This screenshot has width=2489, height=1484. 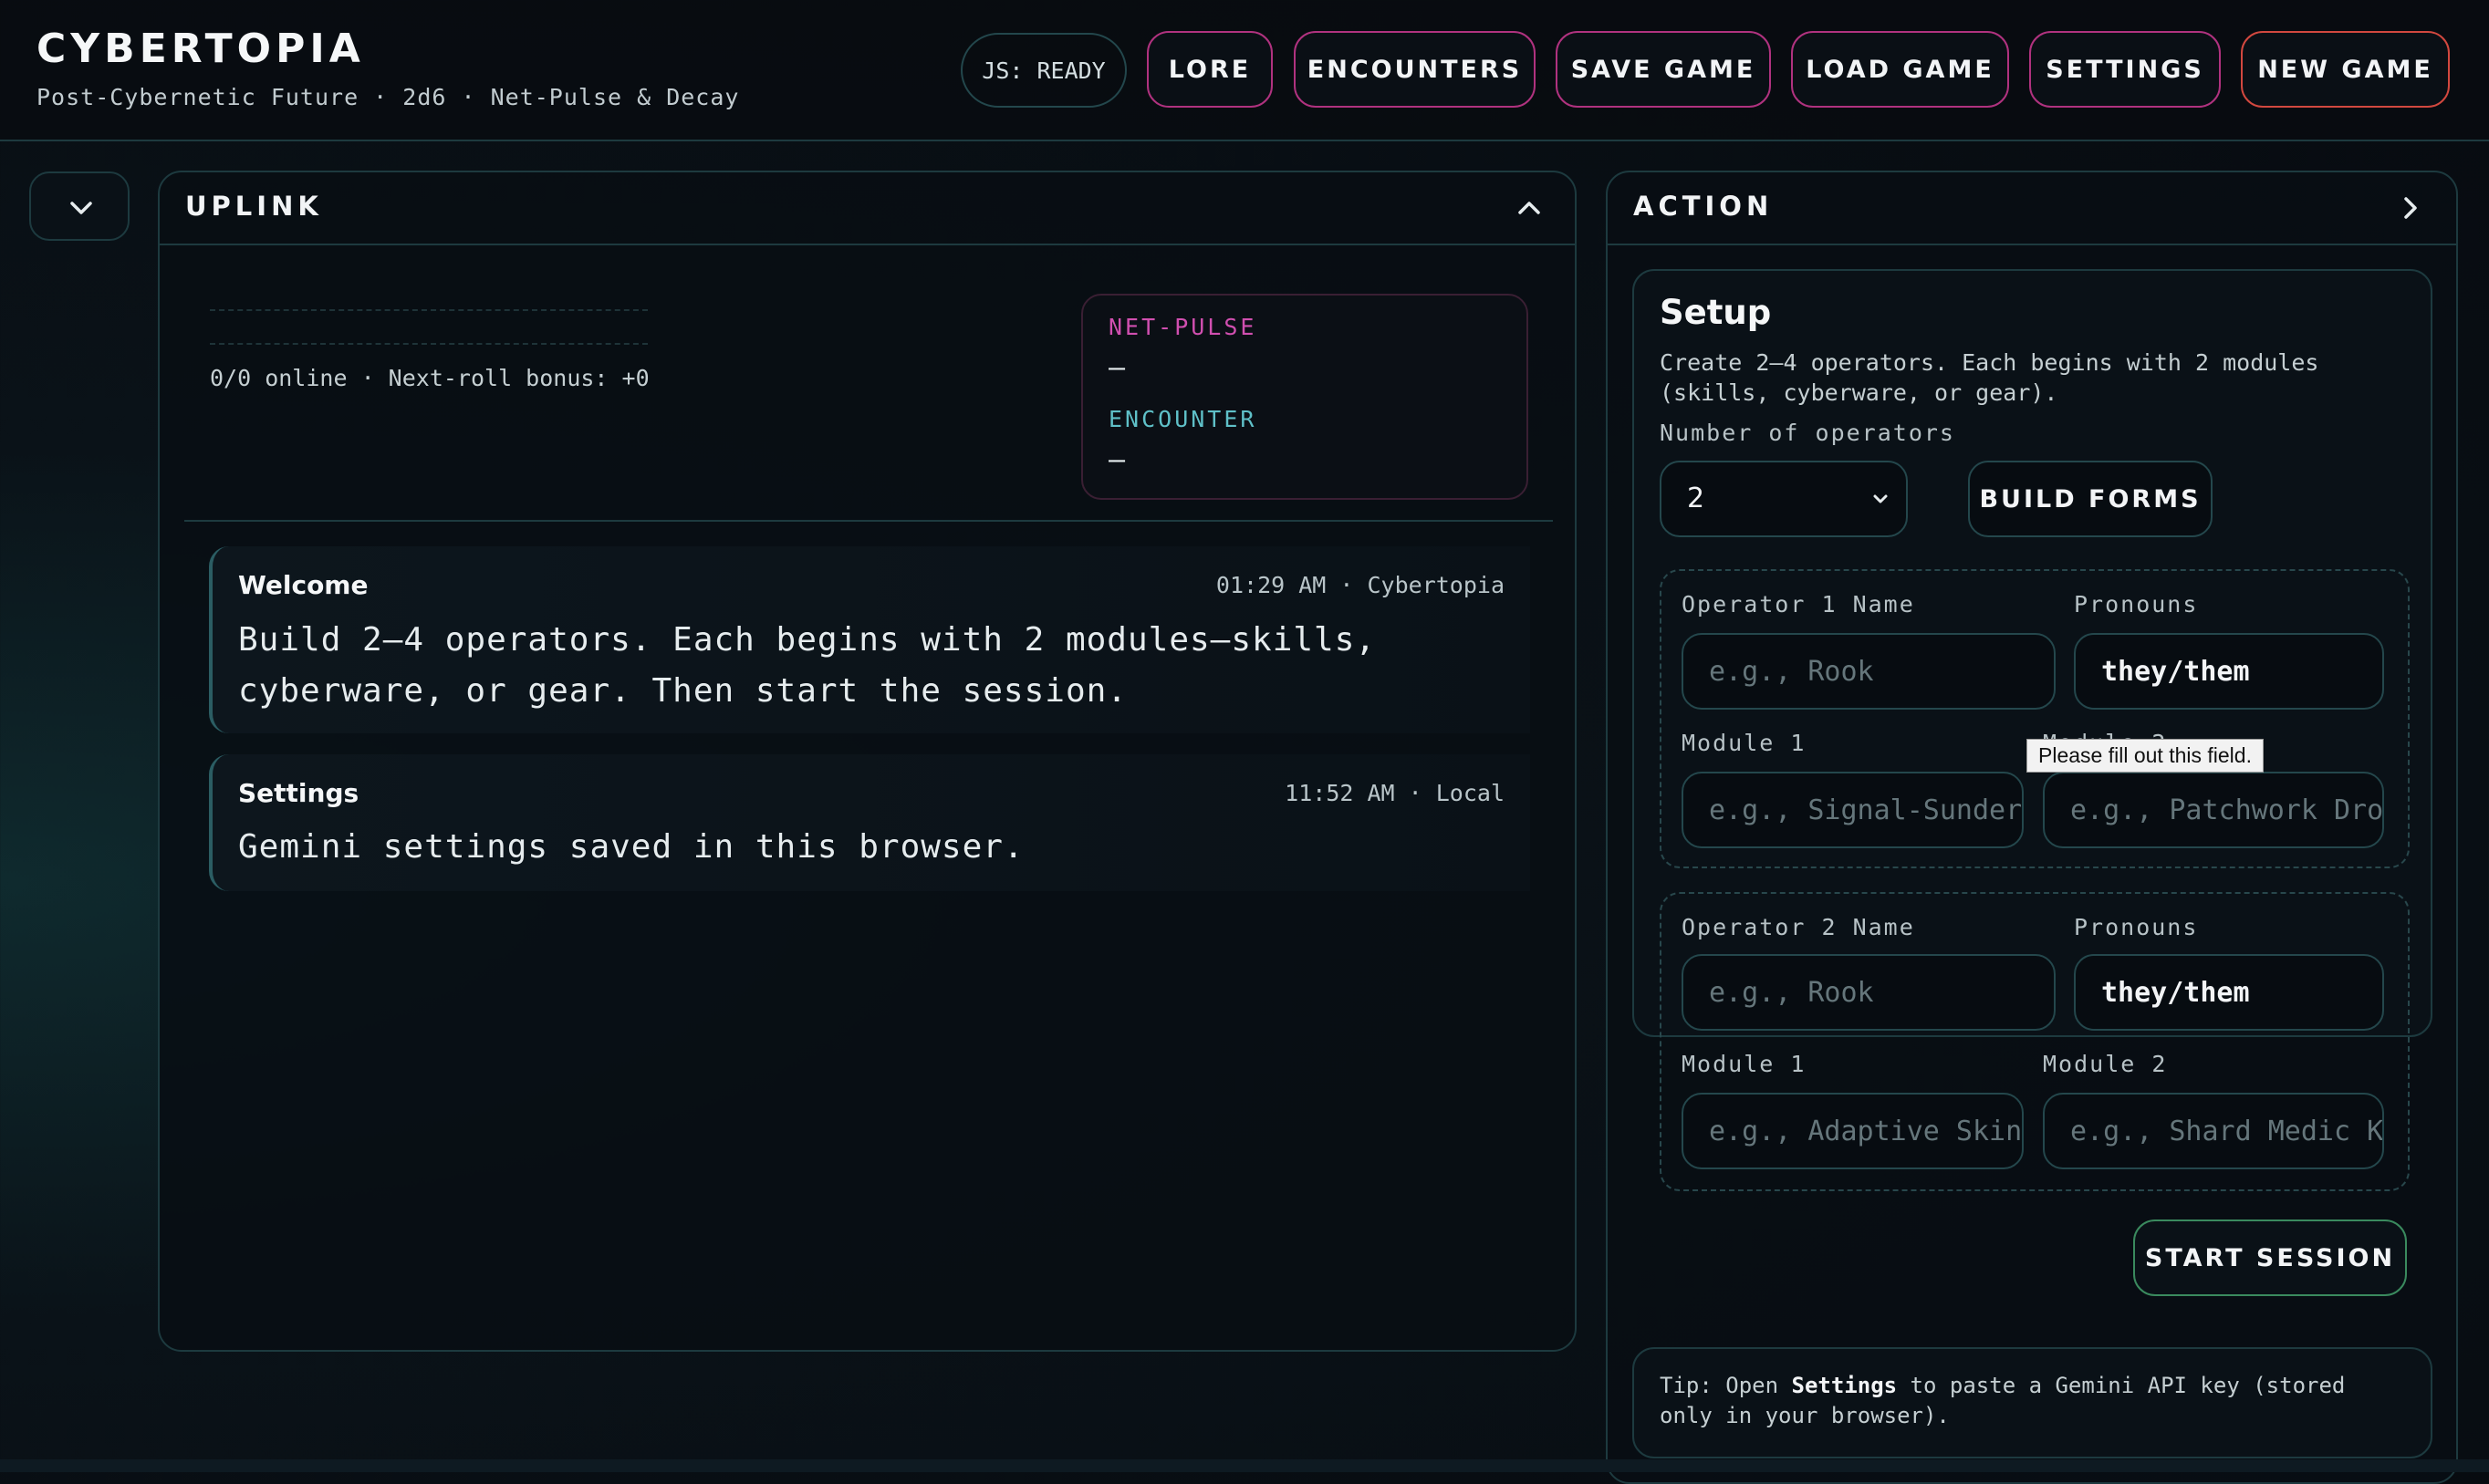 I want to click on lore-button: LORE, so click(x=1210, y=69).